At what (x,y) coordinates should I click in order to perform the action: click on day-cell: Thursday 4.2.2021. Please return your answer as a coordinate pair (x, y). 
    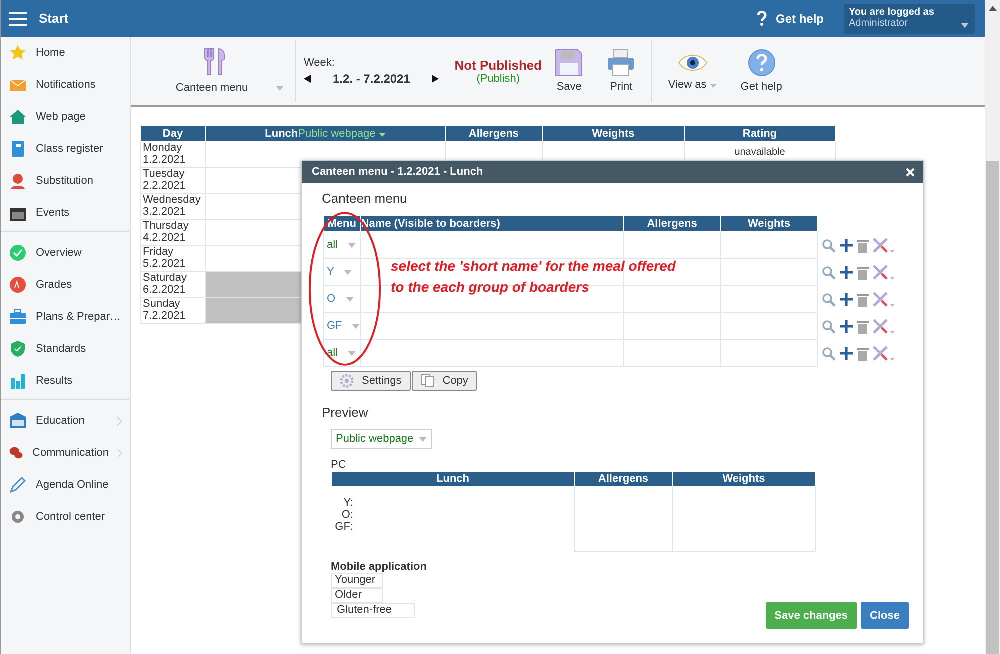
    Looking at the image, I should click on (173, 233).